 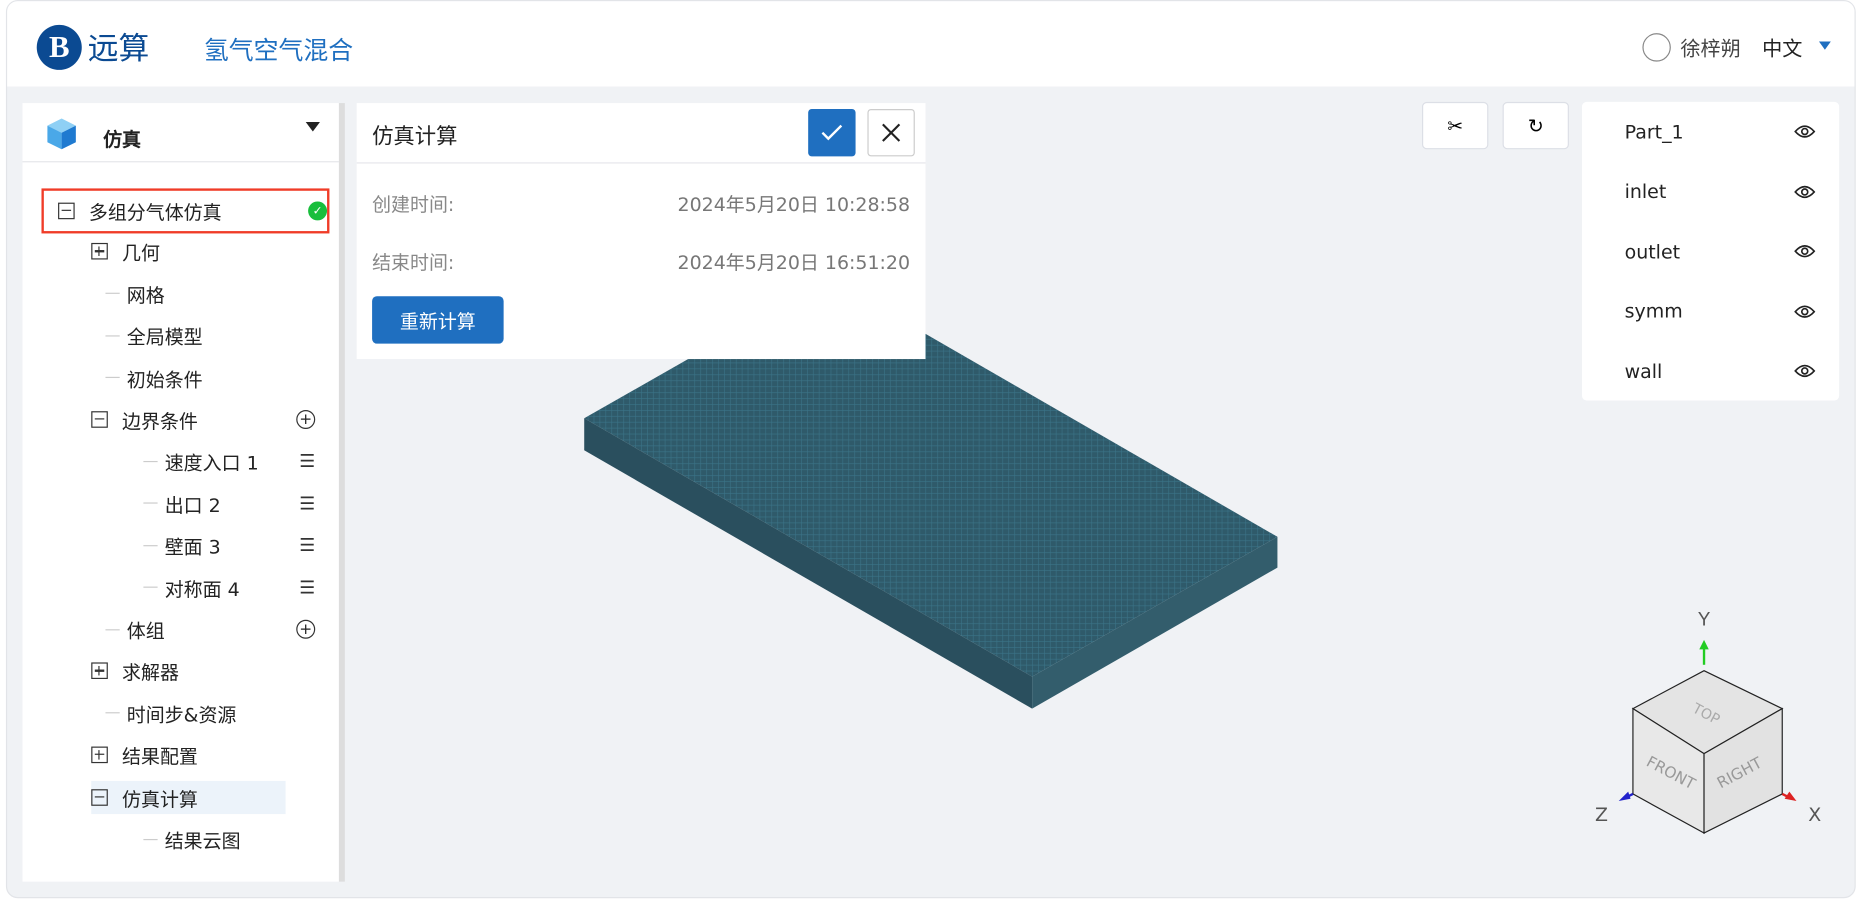 I want to click on tree-item-label: 出口 2, so click(x=192, y=505).